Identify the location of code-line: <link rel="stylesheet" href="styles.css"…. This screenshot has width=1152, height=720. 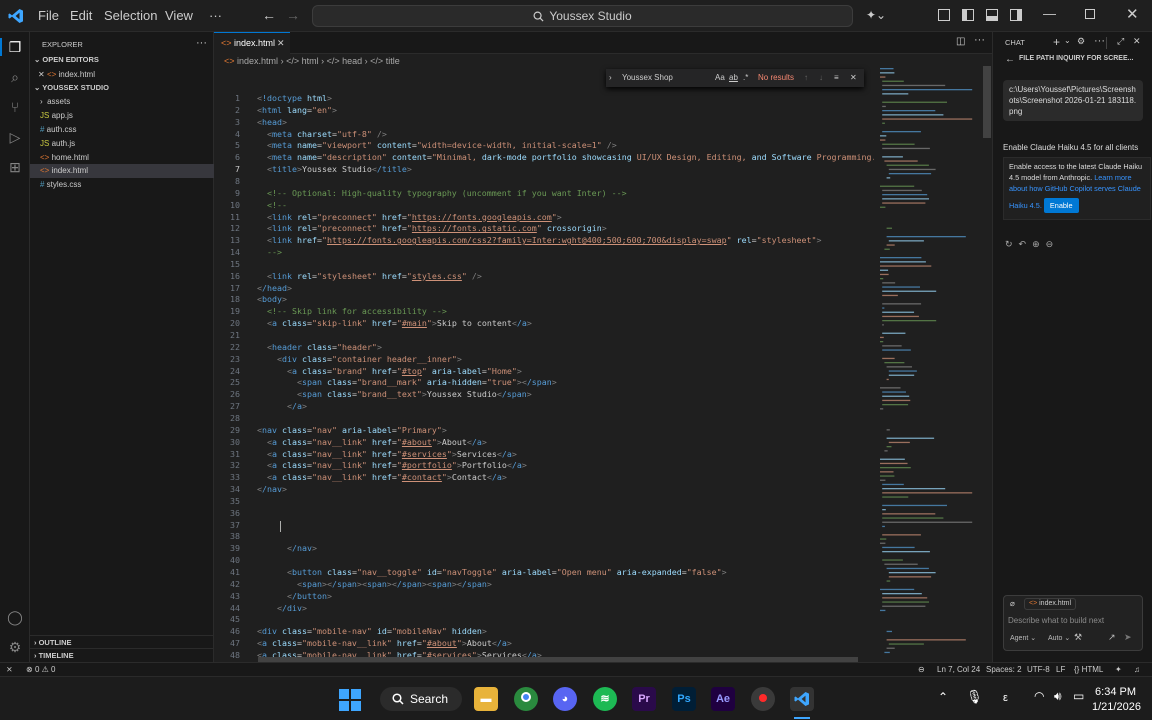
(369, 276).